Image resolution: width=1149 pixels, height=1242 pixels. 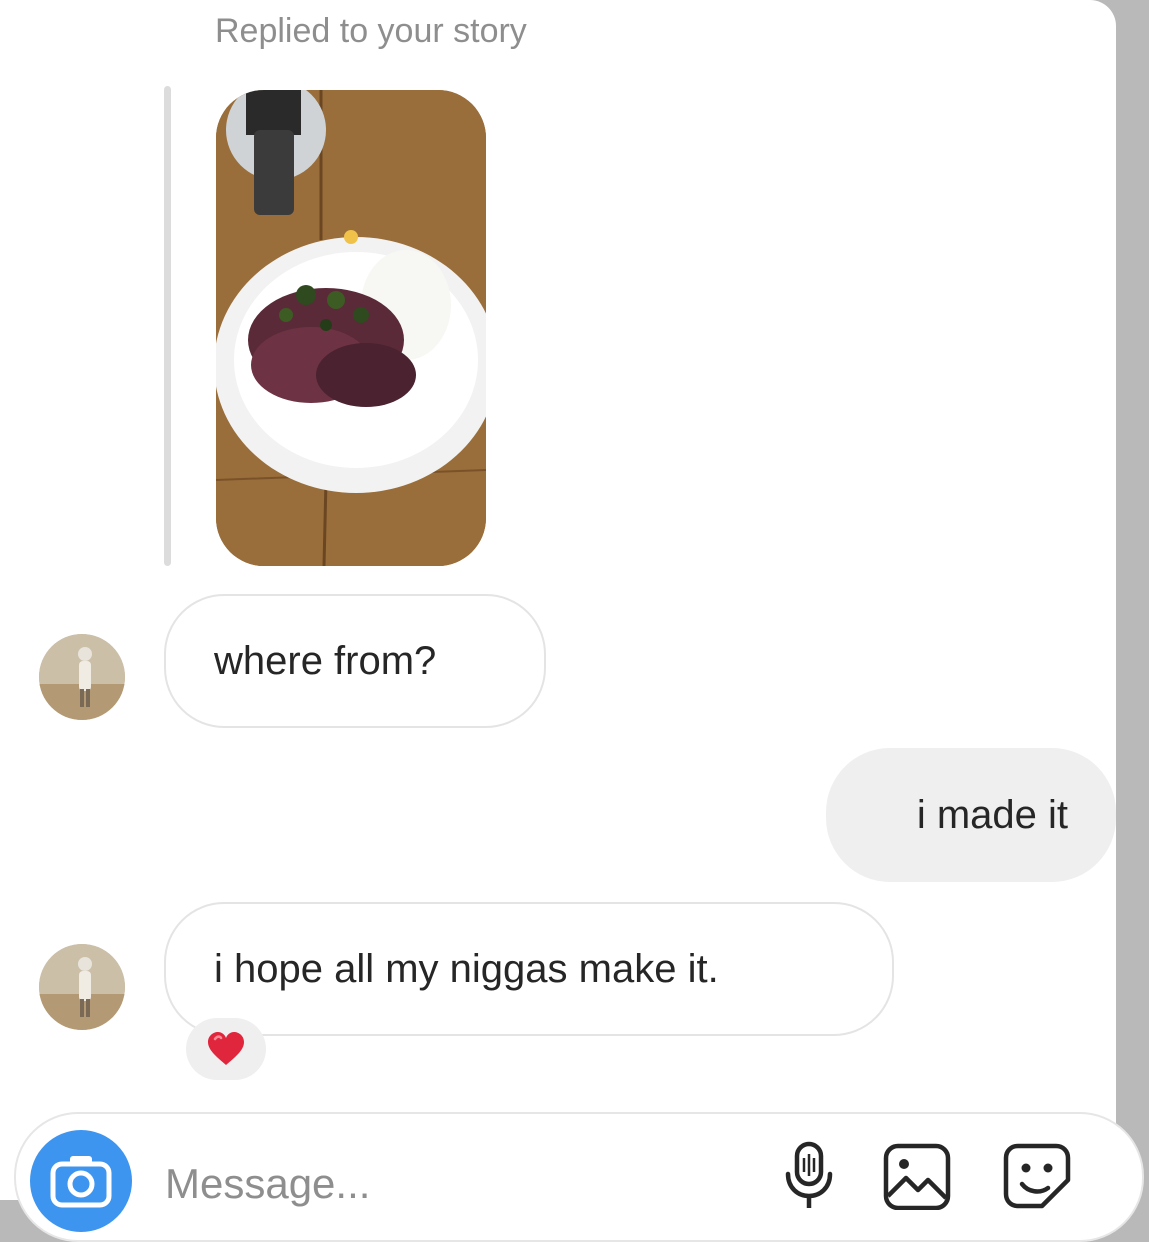 What do you see at coordinates (167, 326) in the screenshot?
I see `reply-indicator-bar` at bounding box center [167, 326].